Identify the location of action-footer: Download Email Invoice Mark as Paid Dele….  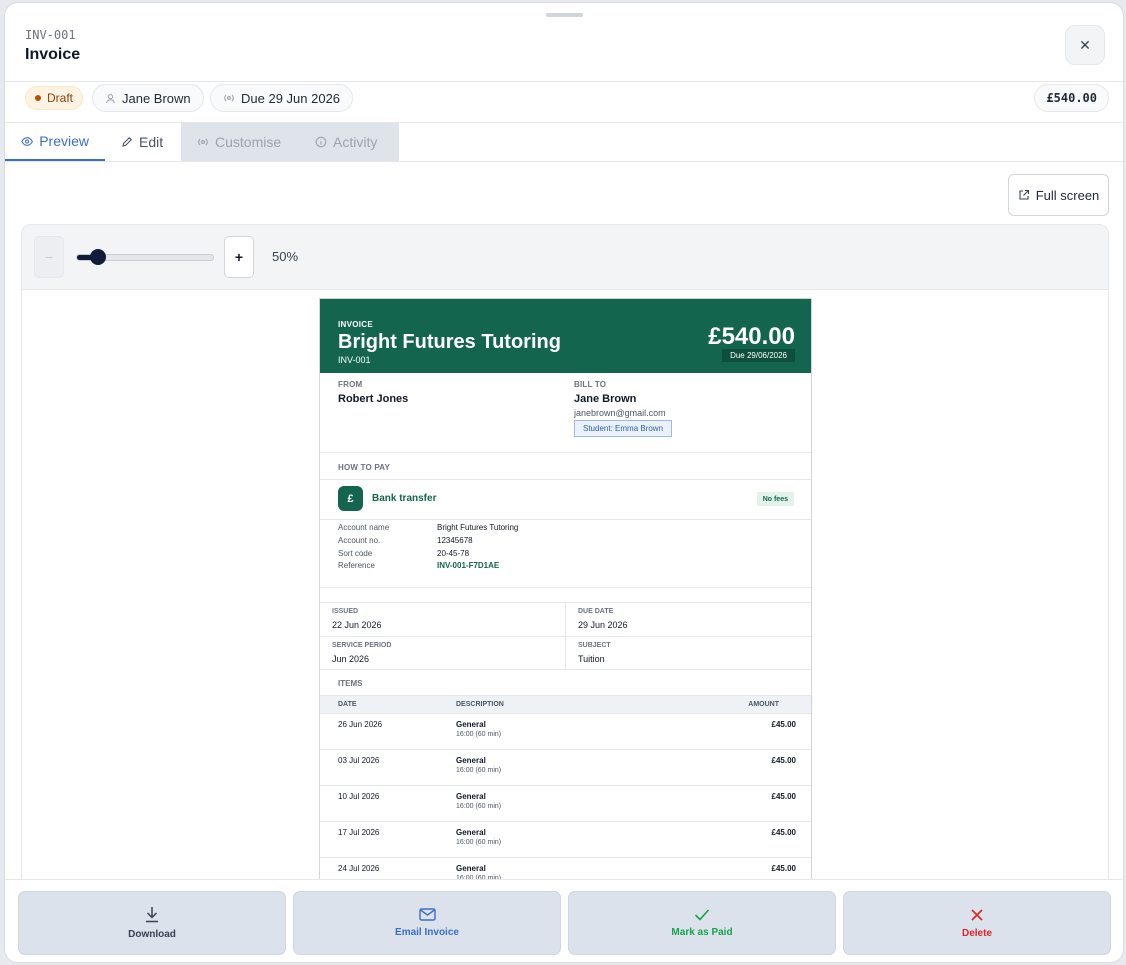
(564, 920).